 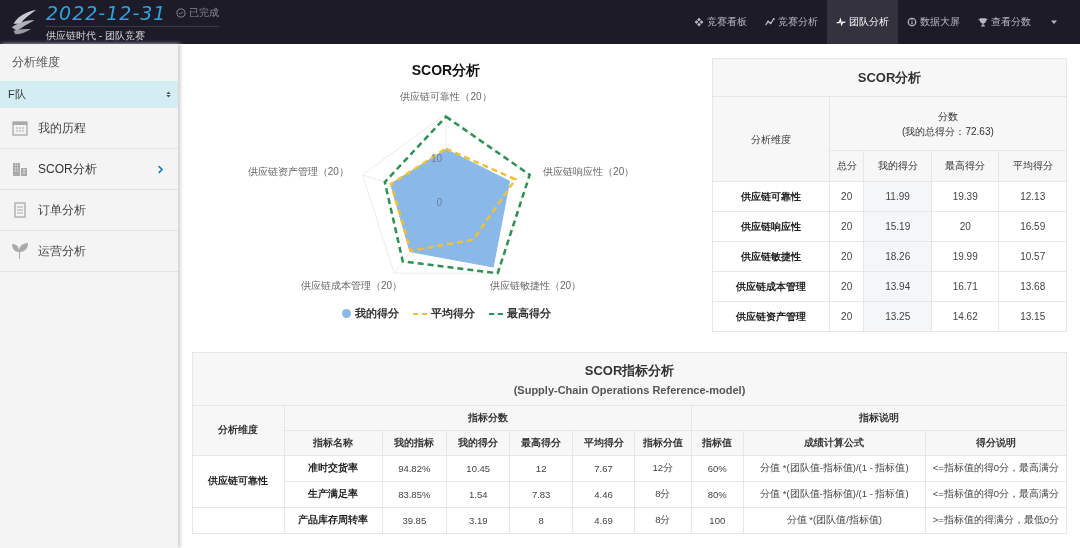 What do you see at coordinates (351, 285) in the screenshot?
I see `axis-category-label: 供应链成本管理（20）` at bounding box center [351, 285].